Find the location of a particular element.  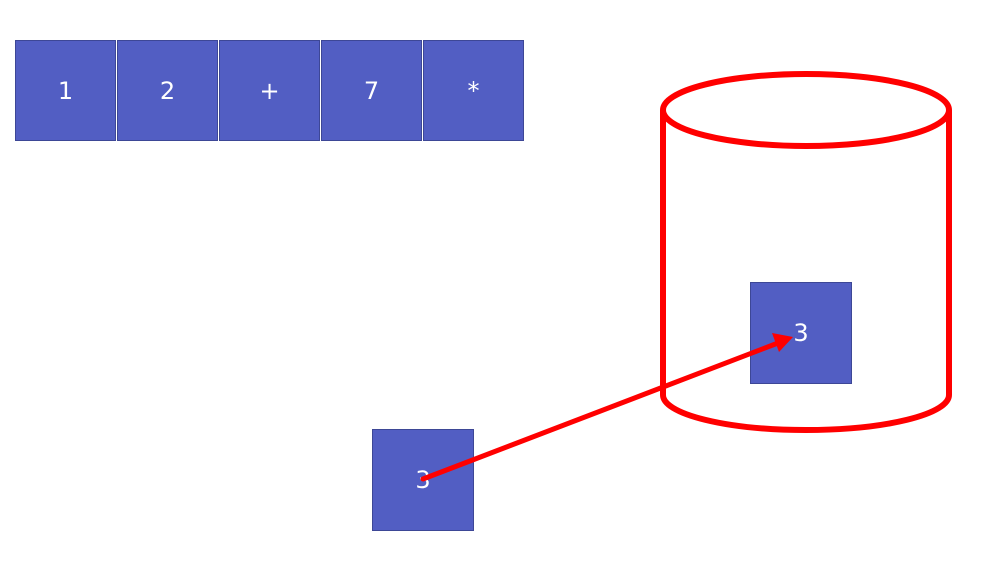

arrow-shaft is located at coordinates (600, 411).